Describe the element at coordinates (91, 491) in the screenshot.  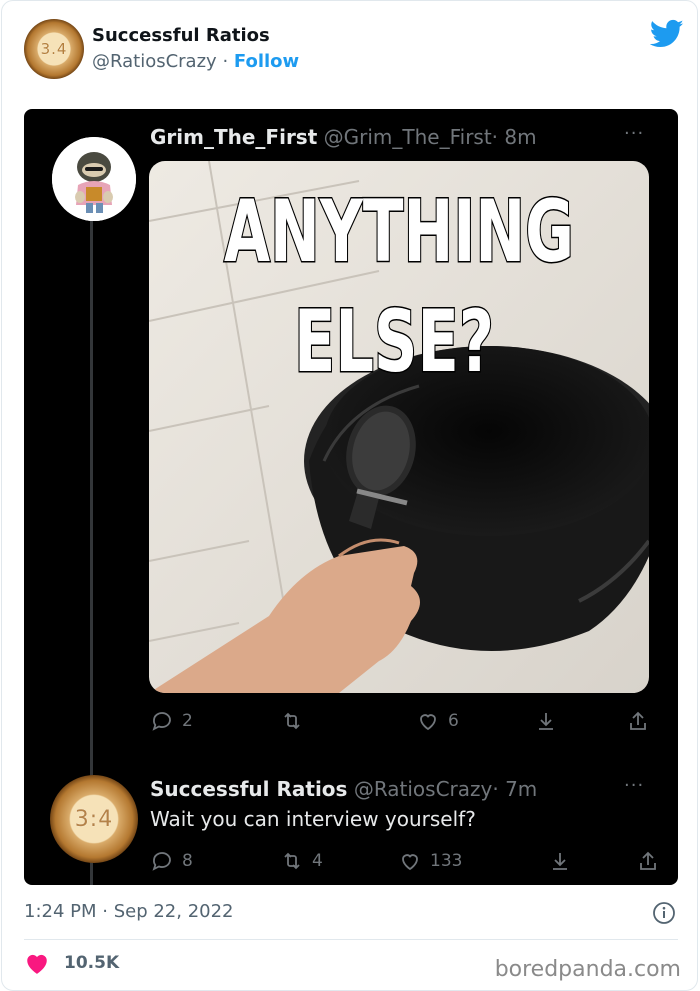
I see `thread-connector` at that location.